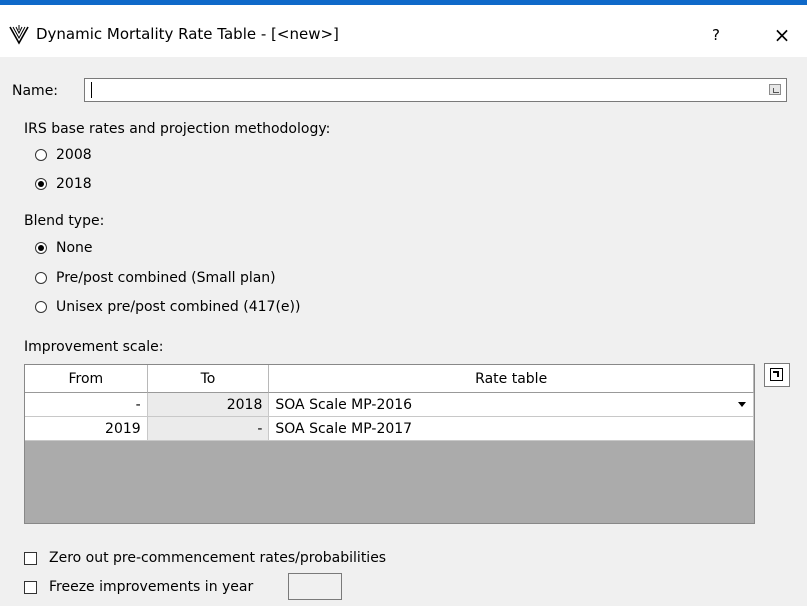 The image size is (807, 606). What do you see at coordinates (511, 379) in the screenshot?
I see `column-header-rate-table: Rate table` at bounding box center [511, 379].